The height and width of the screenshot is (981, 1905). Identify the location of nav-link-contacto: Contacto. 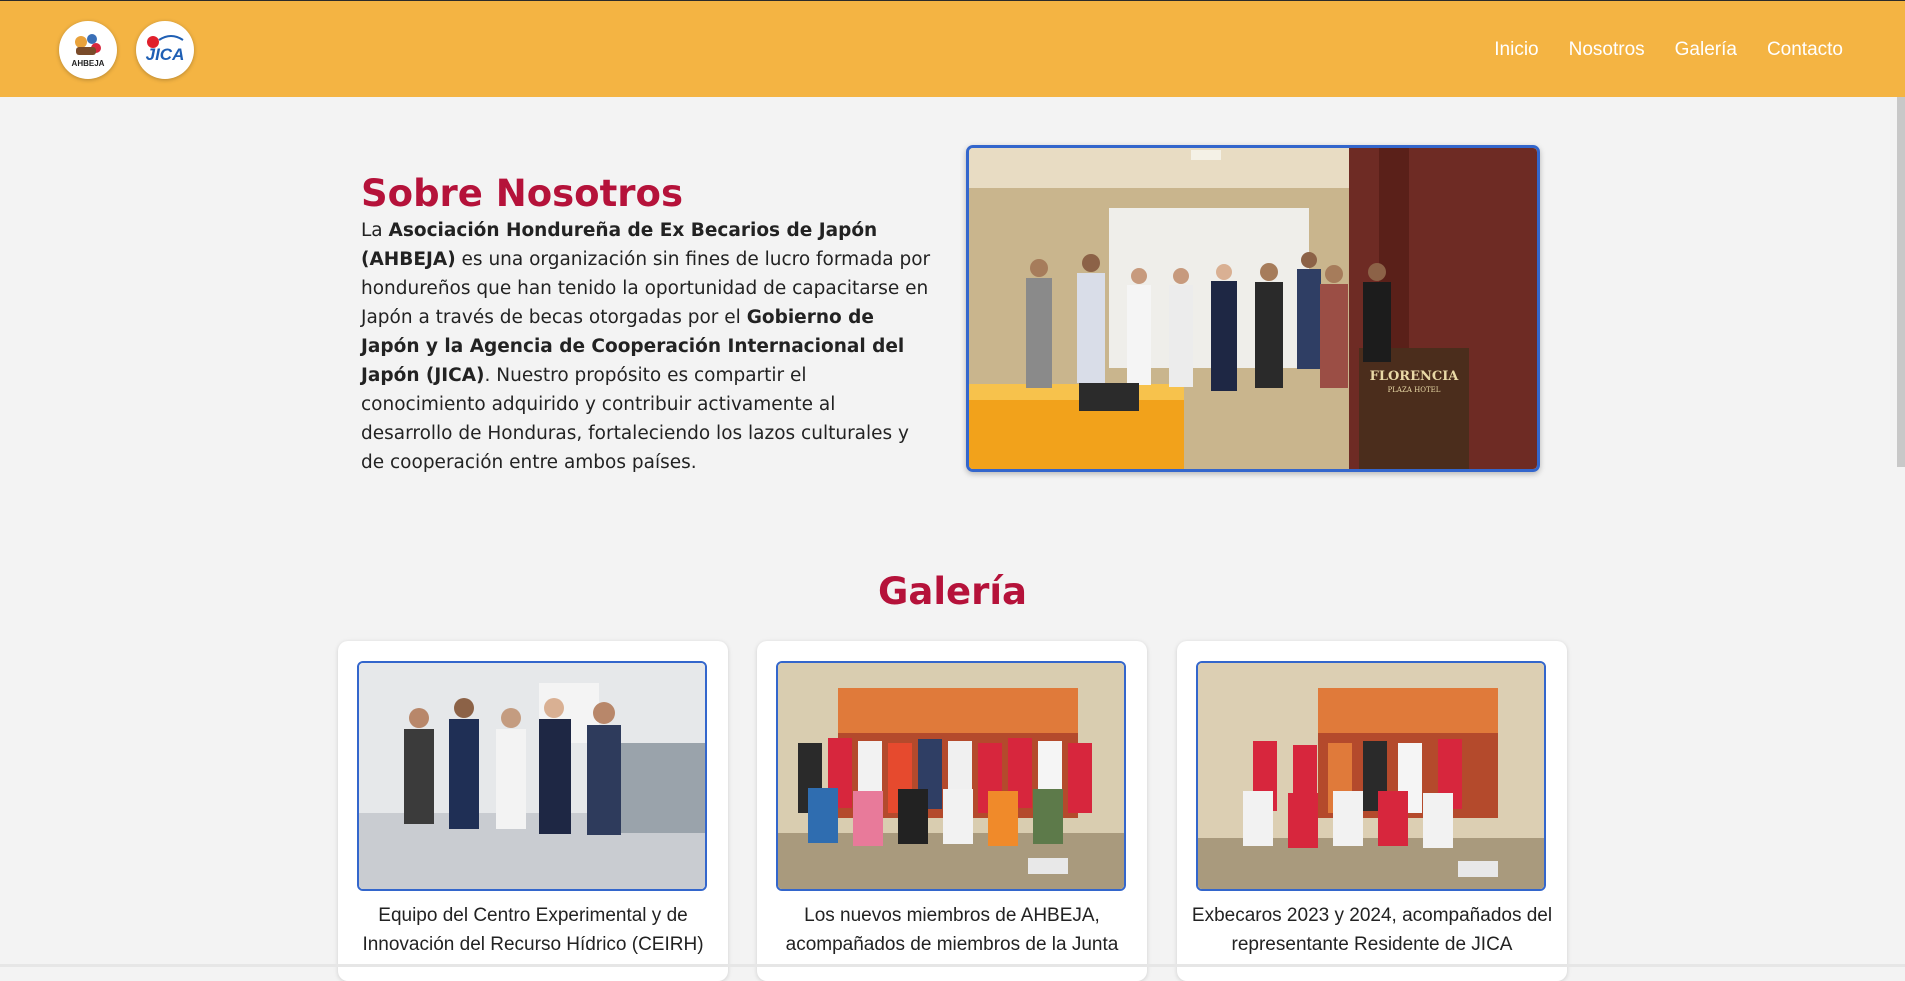
(1805, 50).